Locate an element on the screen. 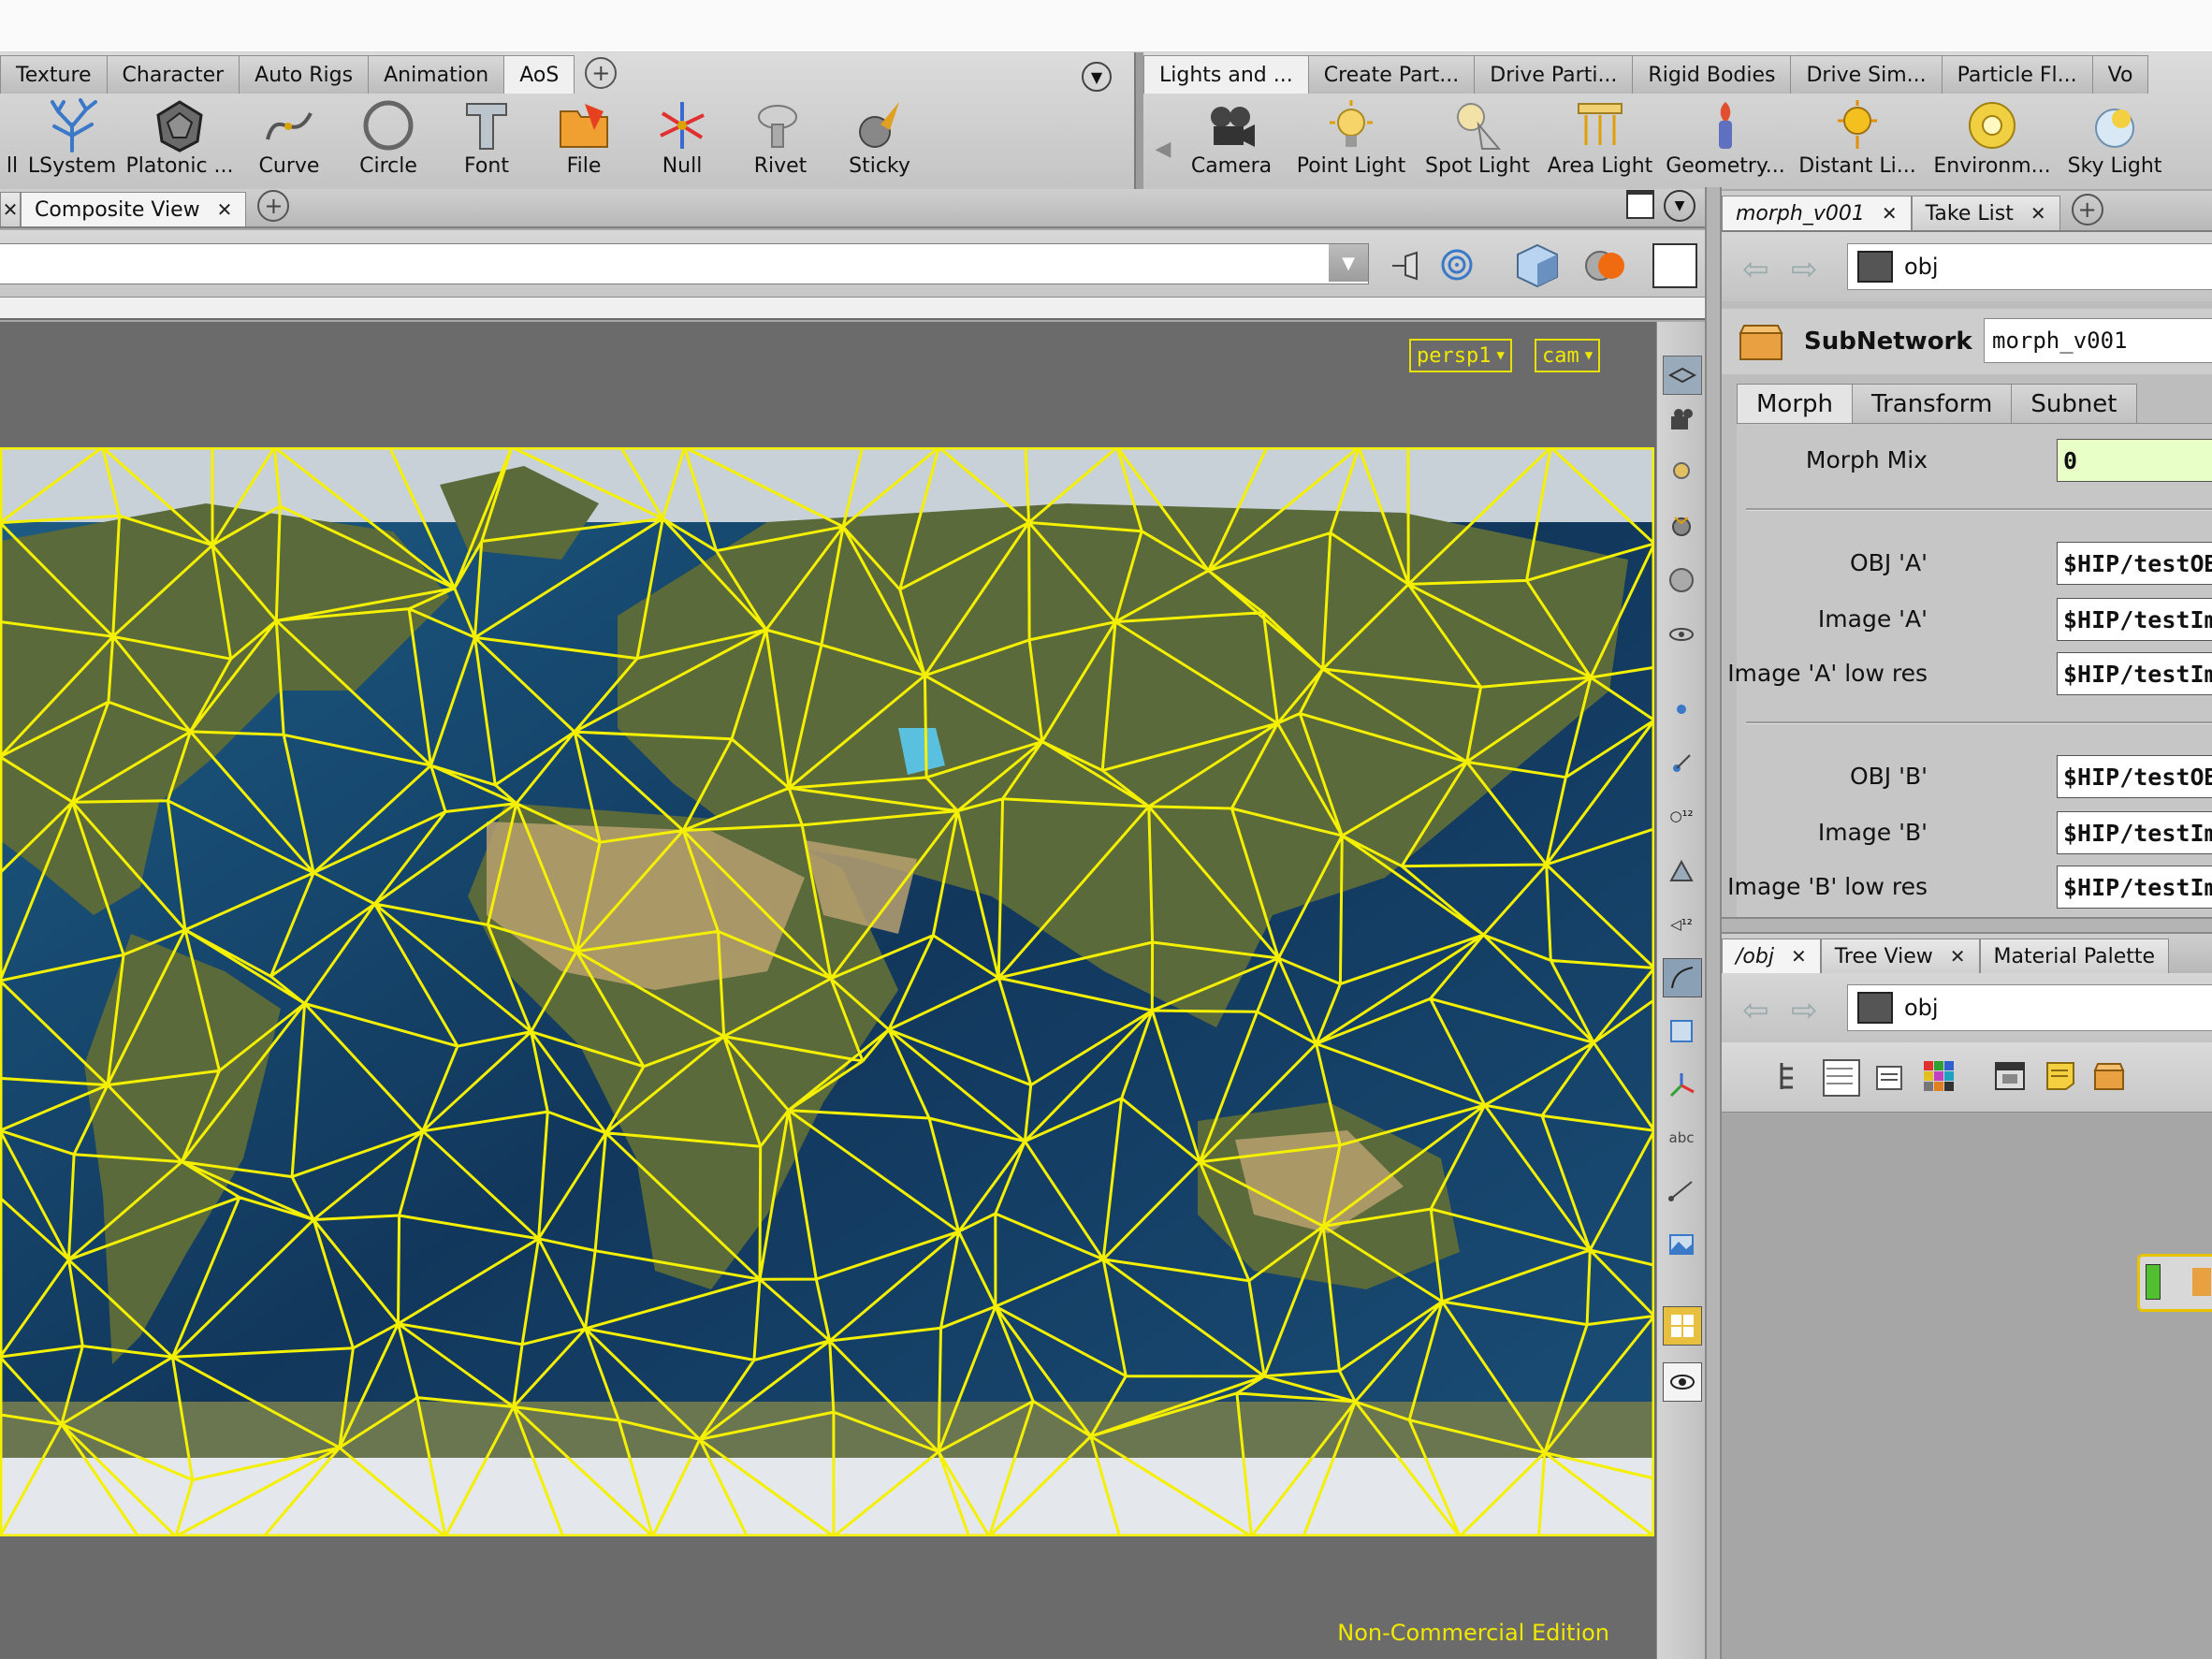 The height and width of the screenshot is (1659, 2212). network-box-icon is located at coordinates (2010, 1076).